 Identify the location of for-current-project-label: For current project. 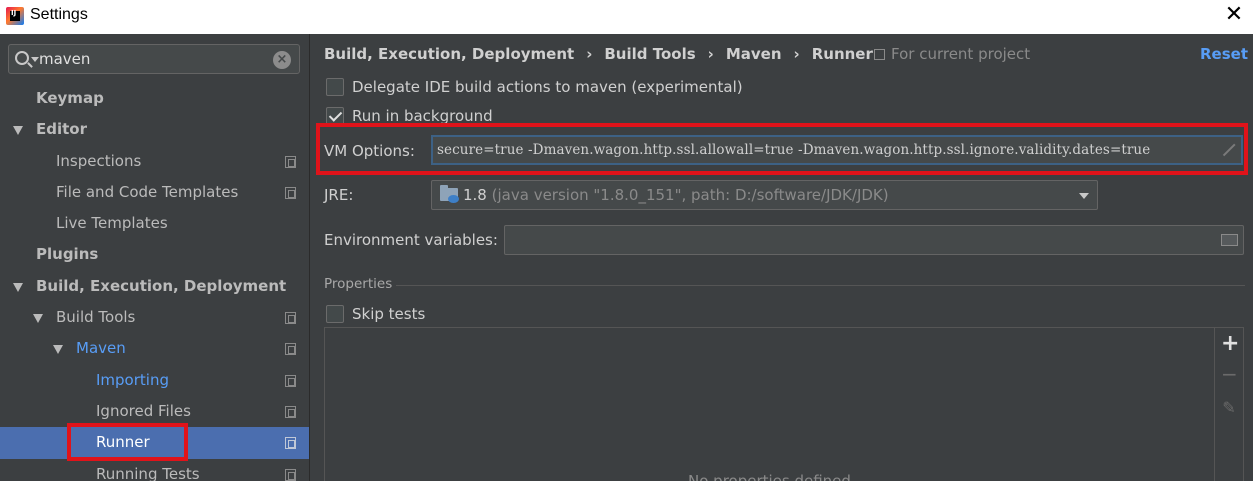
(961, 54).